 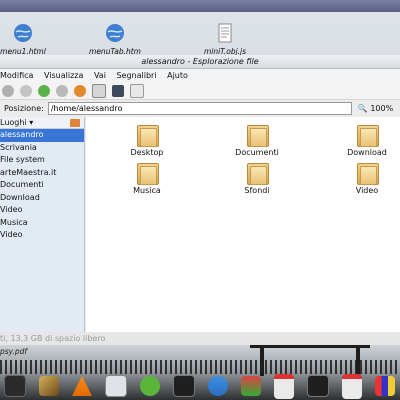 I want to click on search-icon, so click(x=137, y=90).